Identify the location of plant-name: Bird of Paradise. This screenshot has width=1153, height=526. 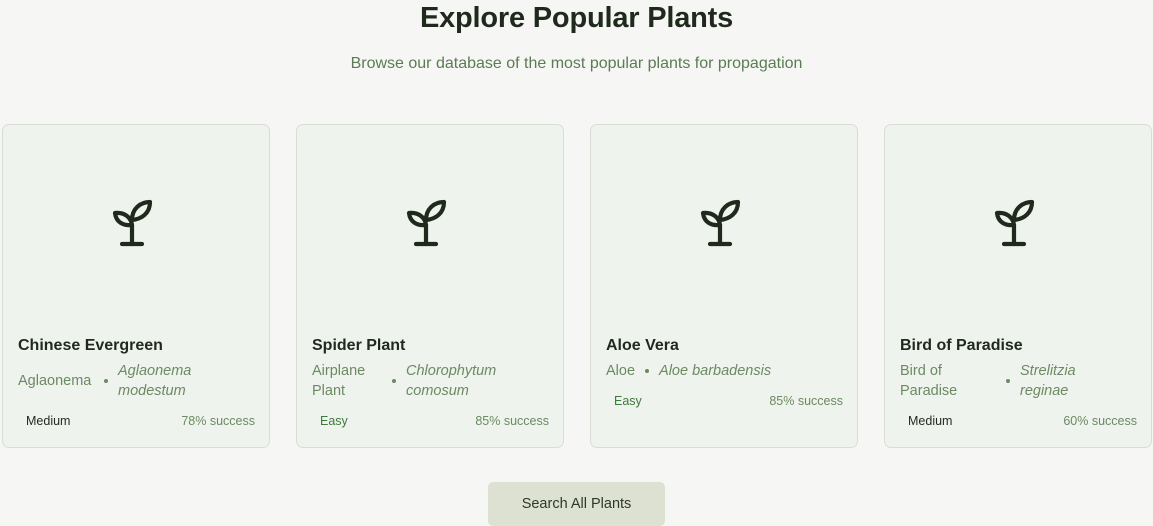
(961, 345).